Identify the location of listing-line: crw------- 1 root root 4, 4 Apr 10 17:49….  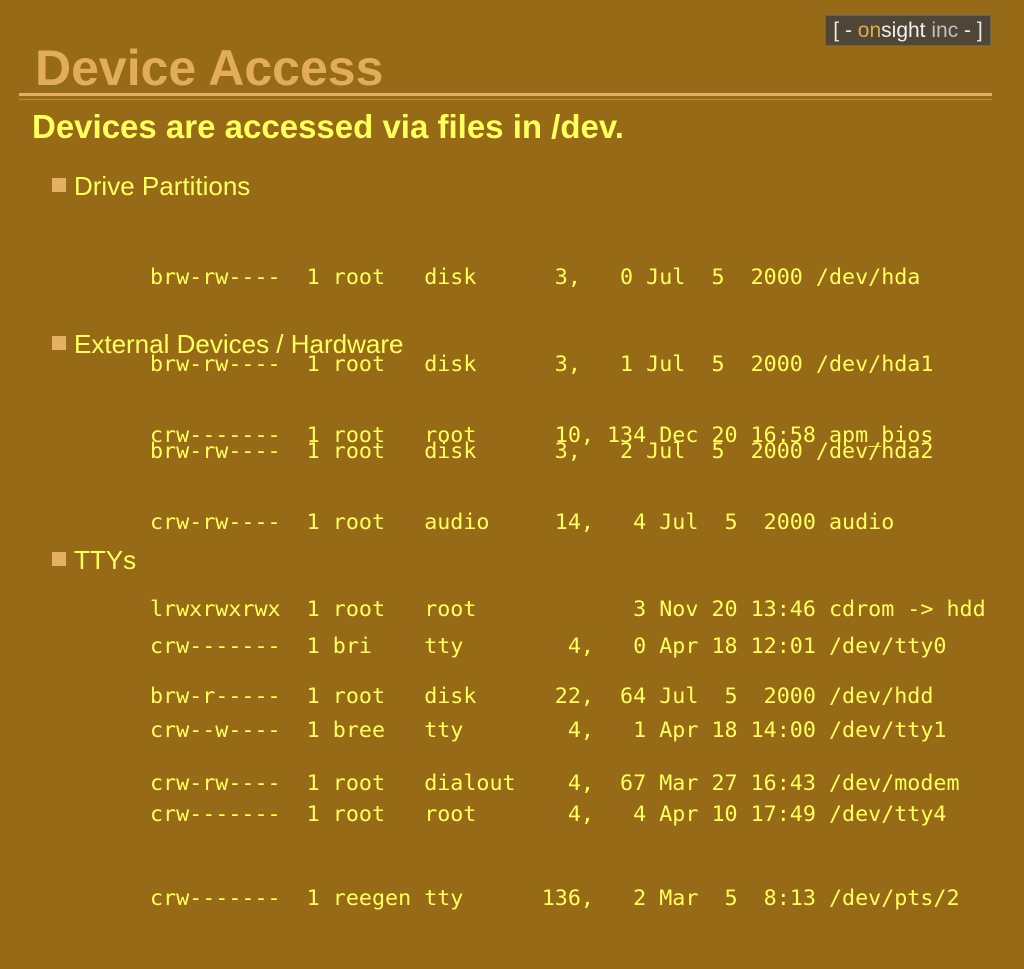
(548, 814).